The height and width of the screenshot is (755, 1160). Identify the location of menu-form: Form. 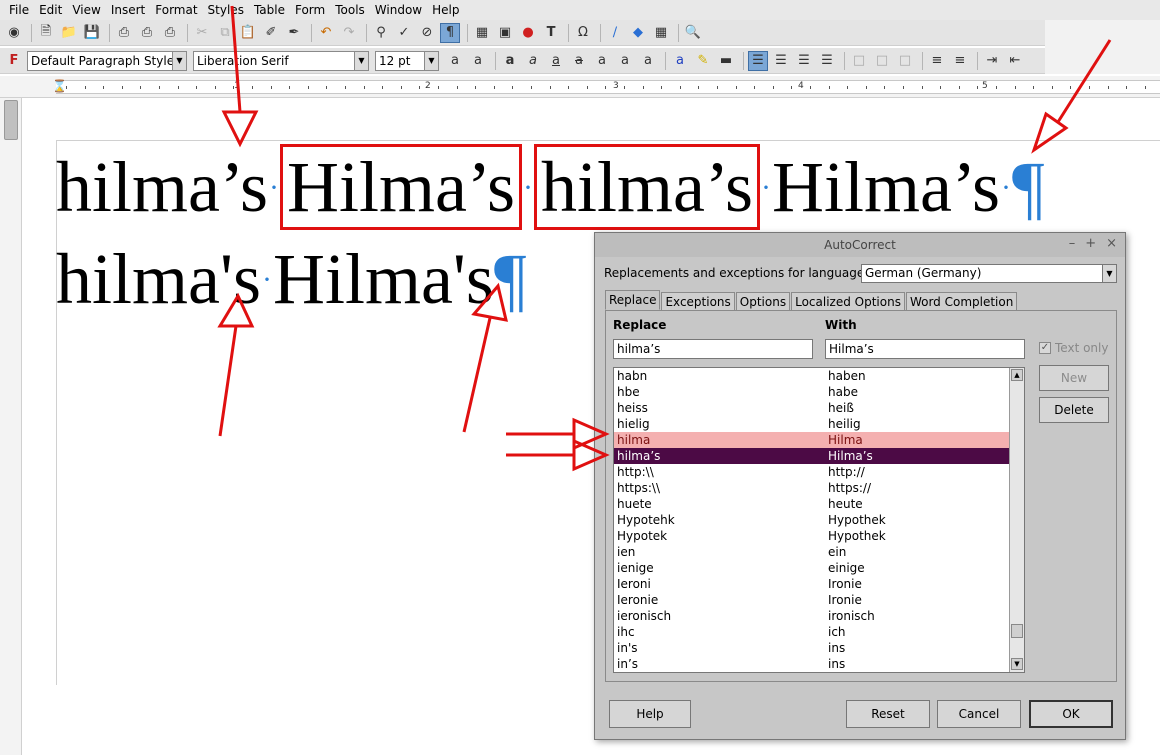
(310, 10).